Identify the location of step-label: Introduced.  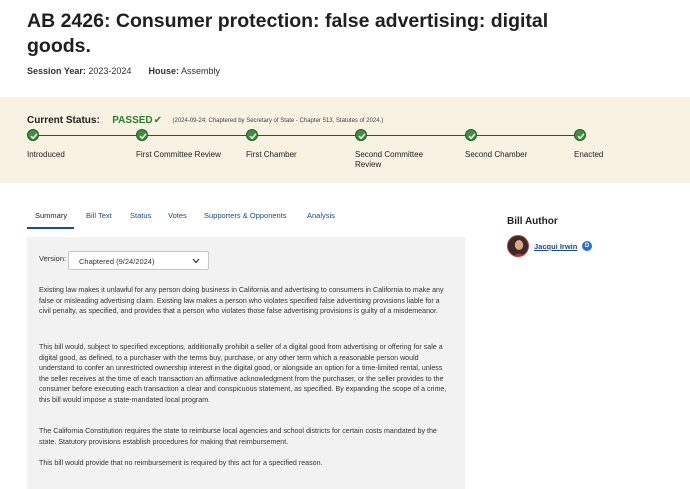
(46, 154).